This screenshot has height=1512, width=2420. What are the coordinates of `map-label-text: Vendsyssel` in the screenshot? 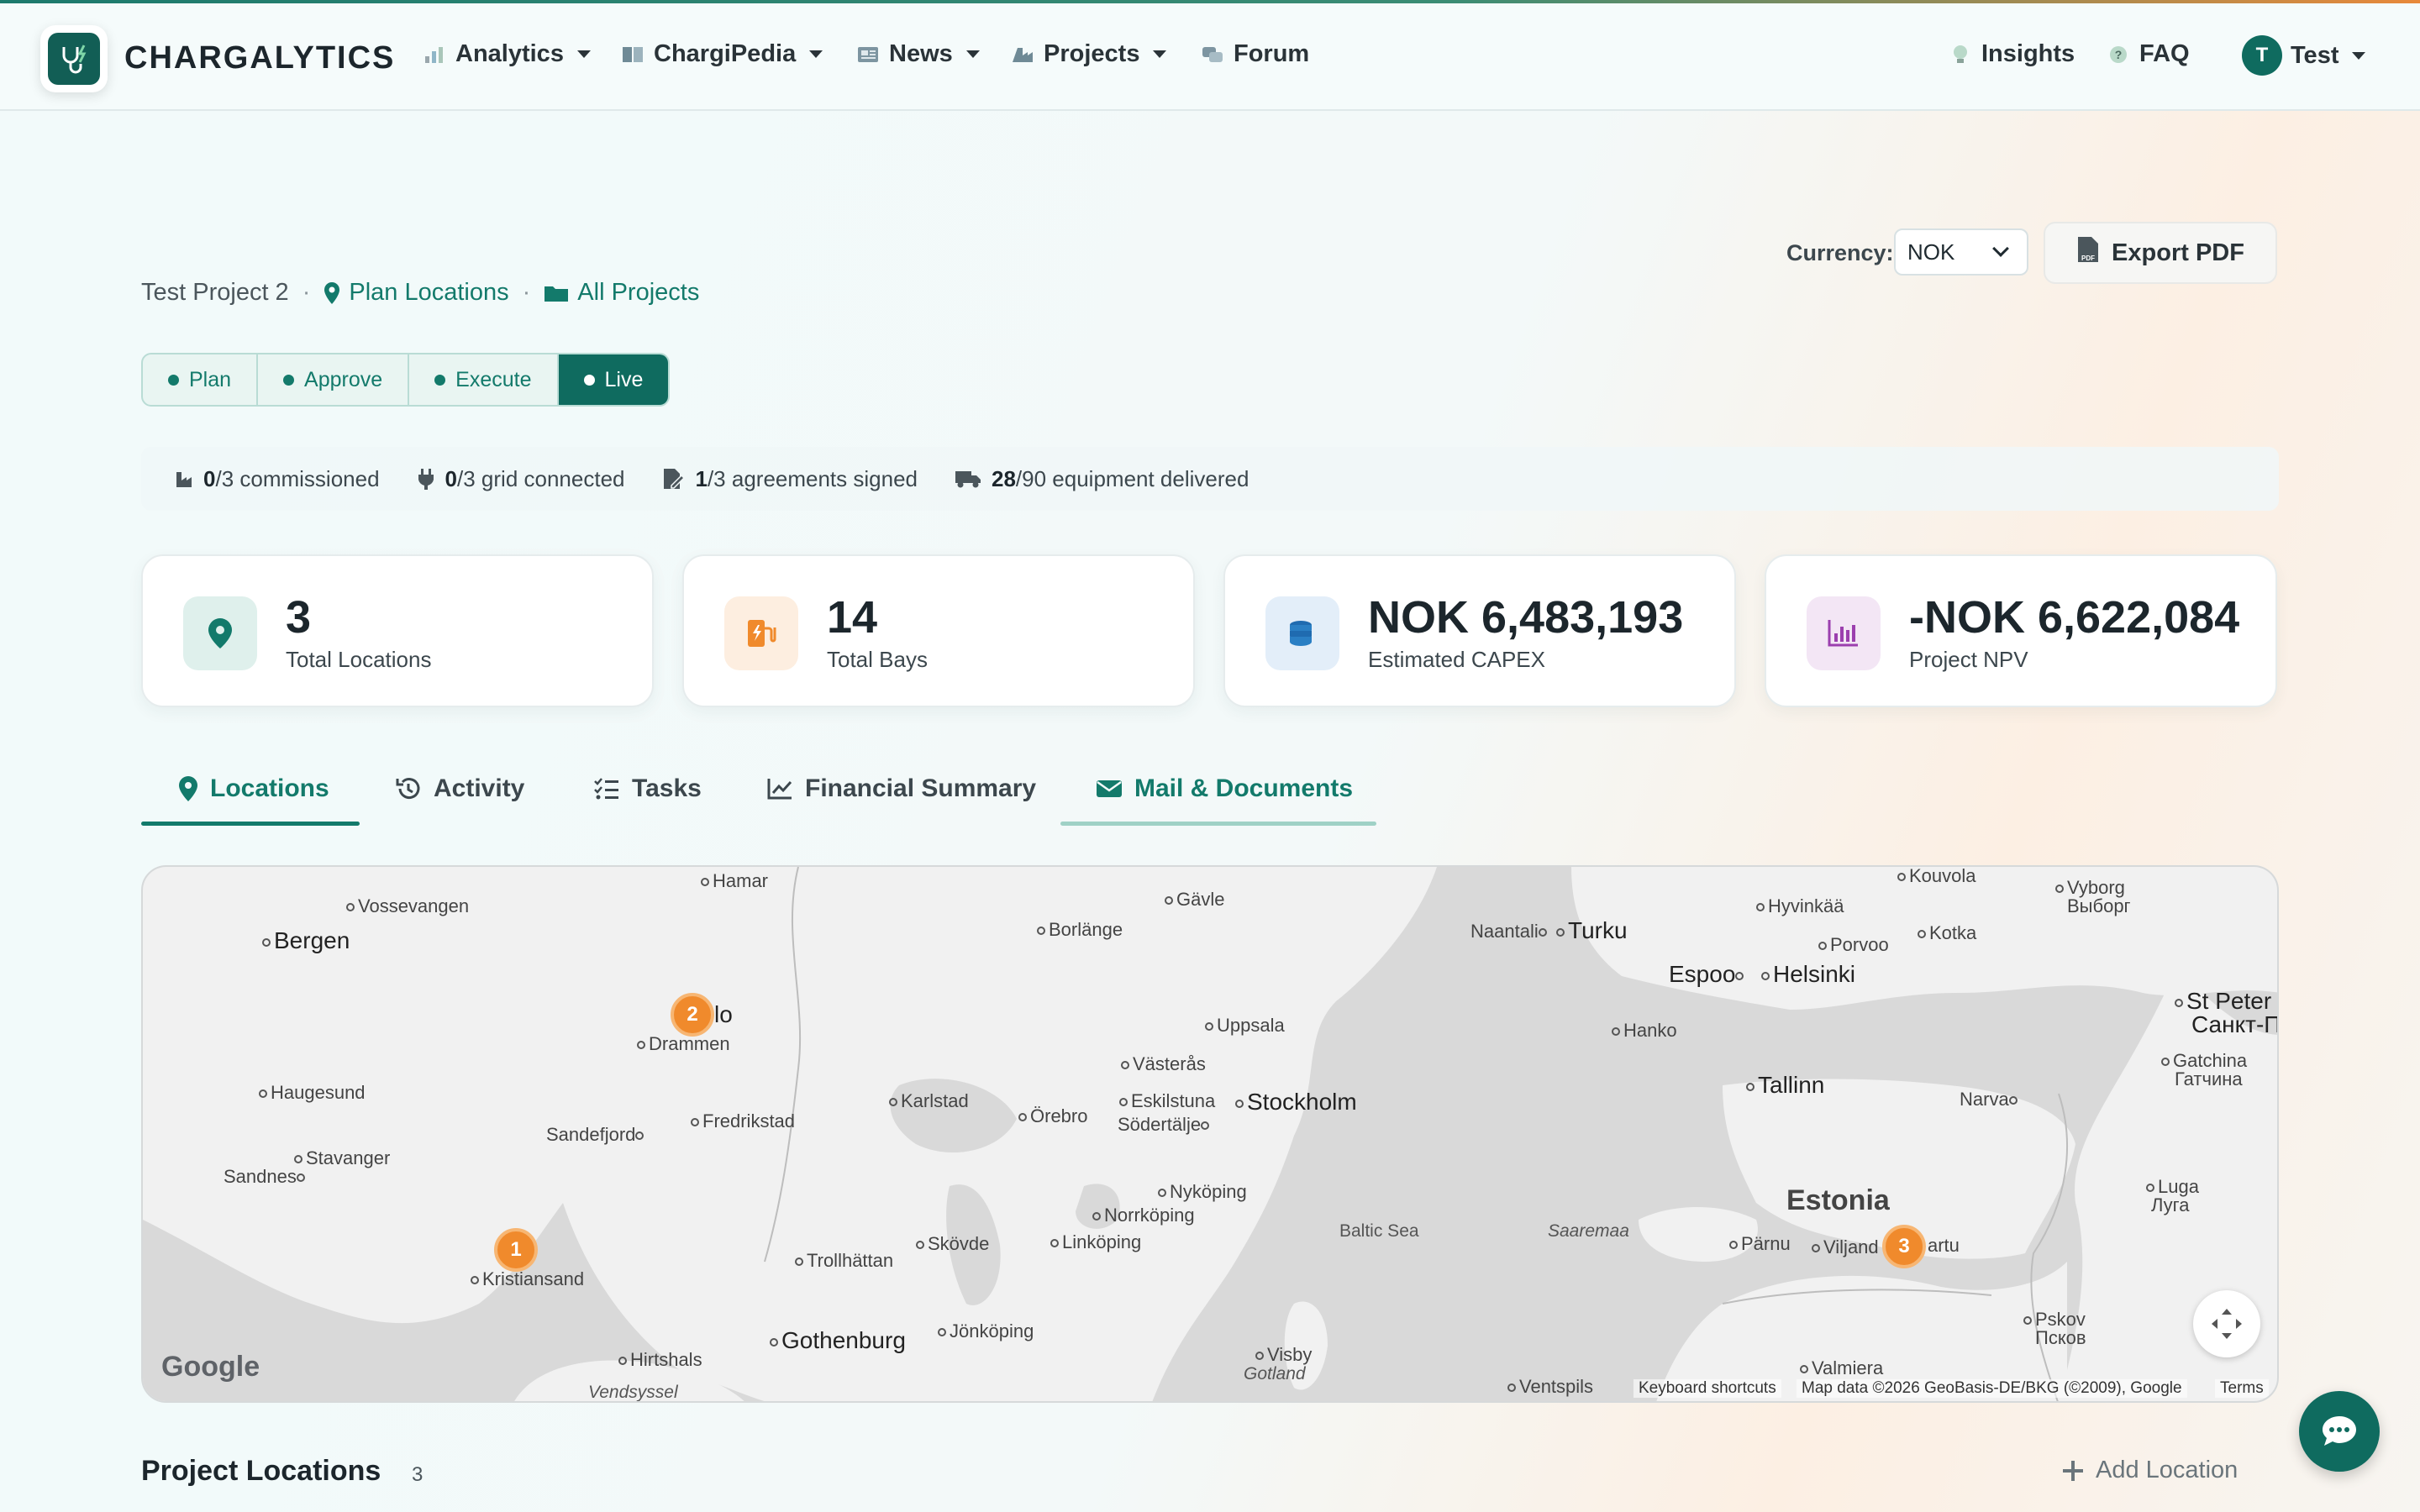 It's located at (633, 1392).